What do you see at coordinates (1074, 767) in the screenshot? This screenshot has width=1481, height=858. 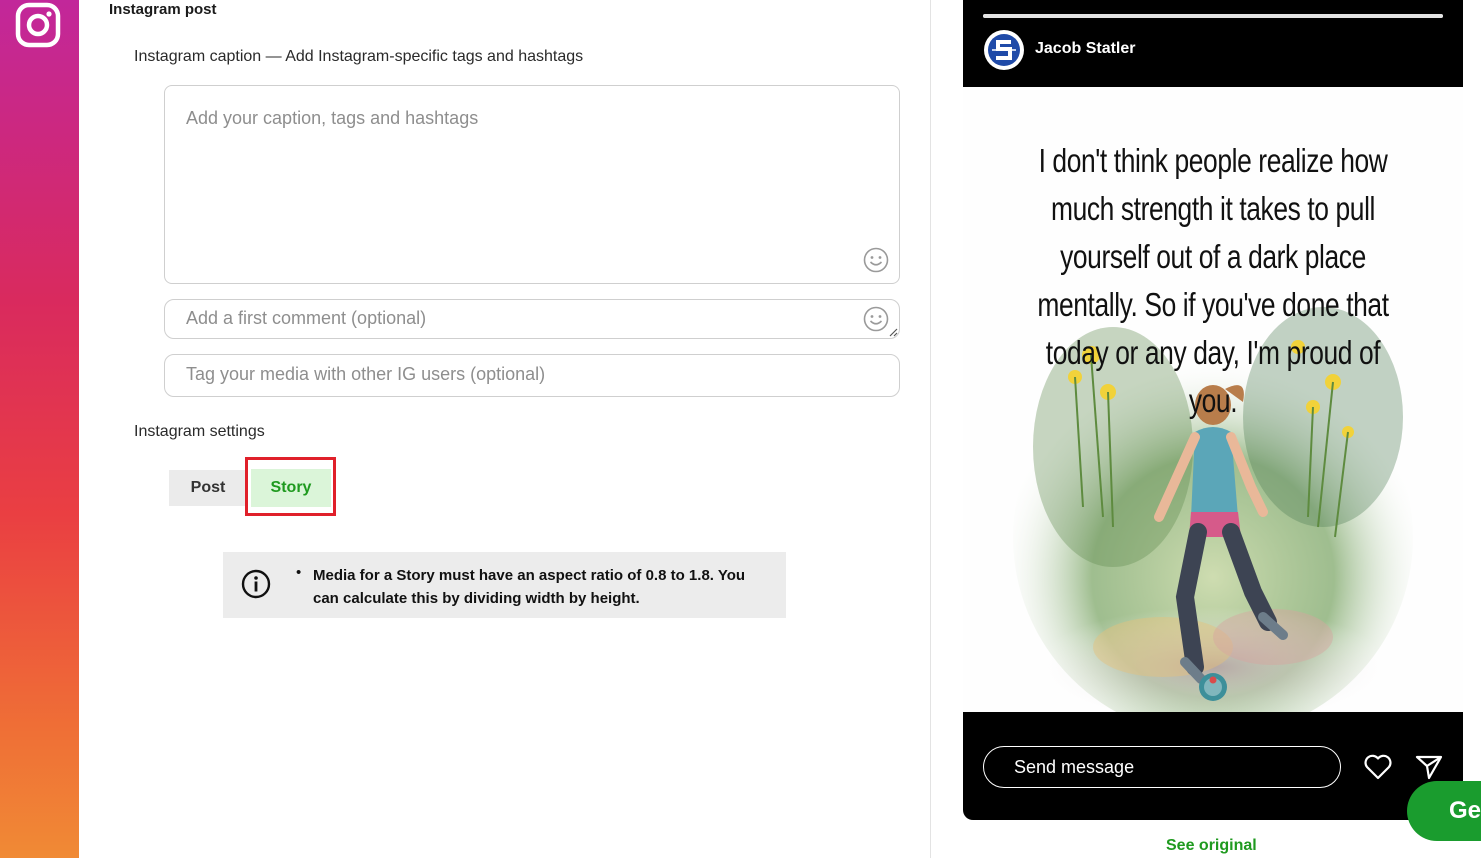 I see `send-message-placeholder: Send message` at bounding box center [1074, 767].